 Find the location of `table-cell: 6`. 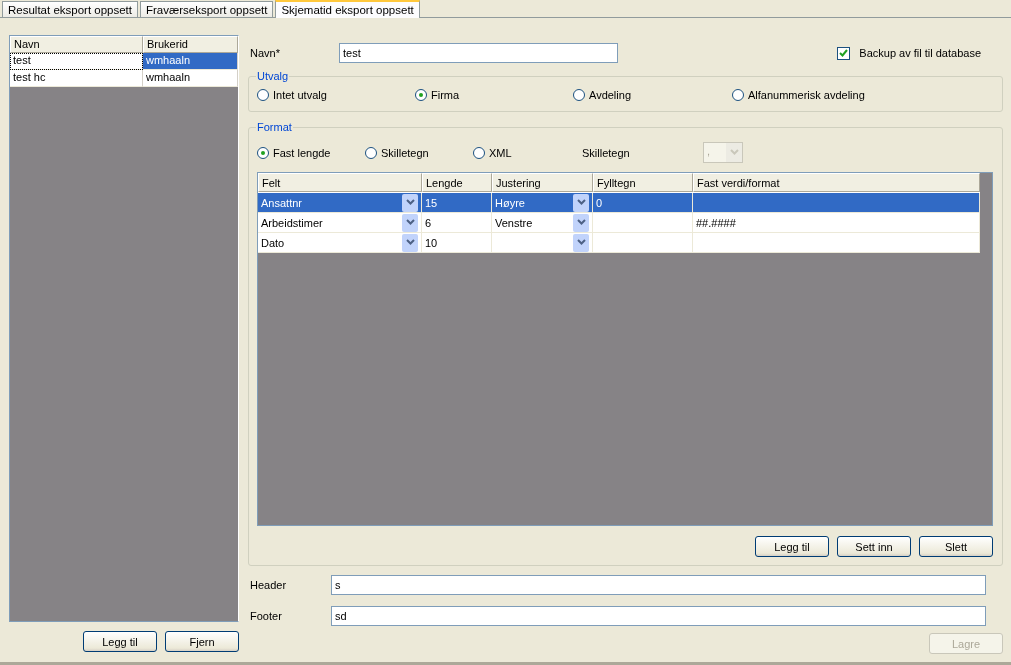

table-cell: 6 is located at coordinates (457, 223).